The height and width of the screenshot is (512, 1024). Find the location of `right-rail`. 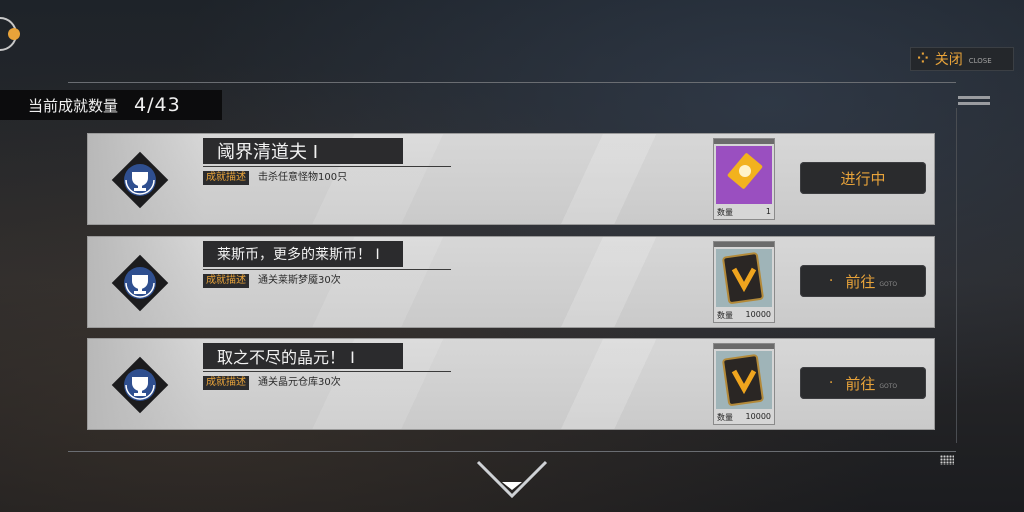

right-rail is located at coordinates (956, 275).